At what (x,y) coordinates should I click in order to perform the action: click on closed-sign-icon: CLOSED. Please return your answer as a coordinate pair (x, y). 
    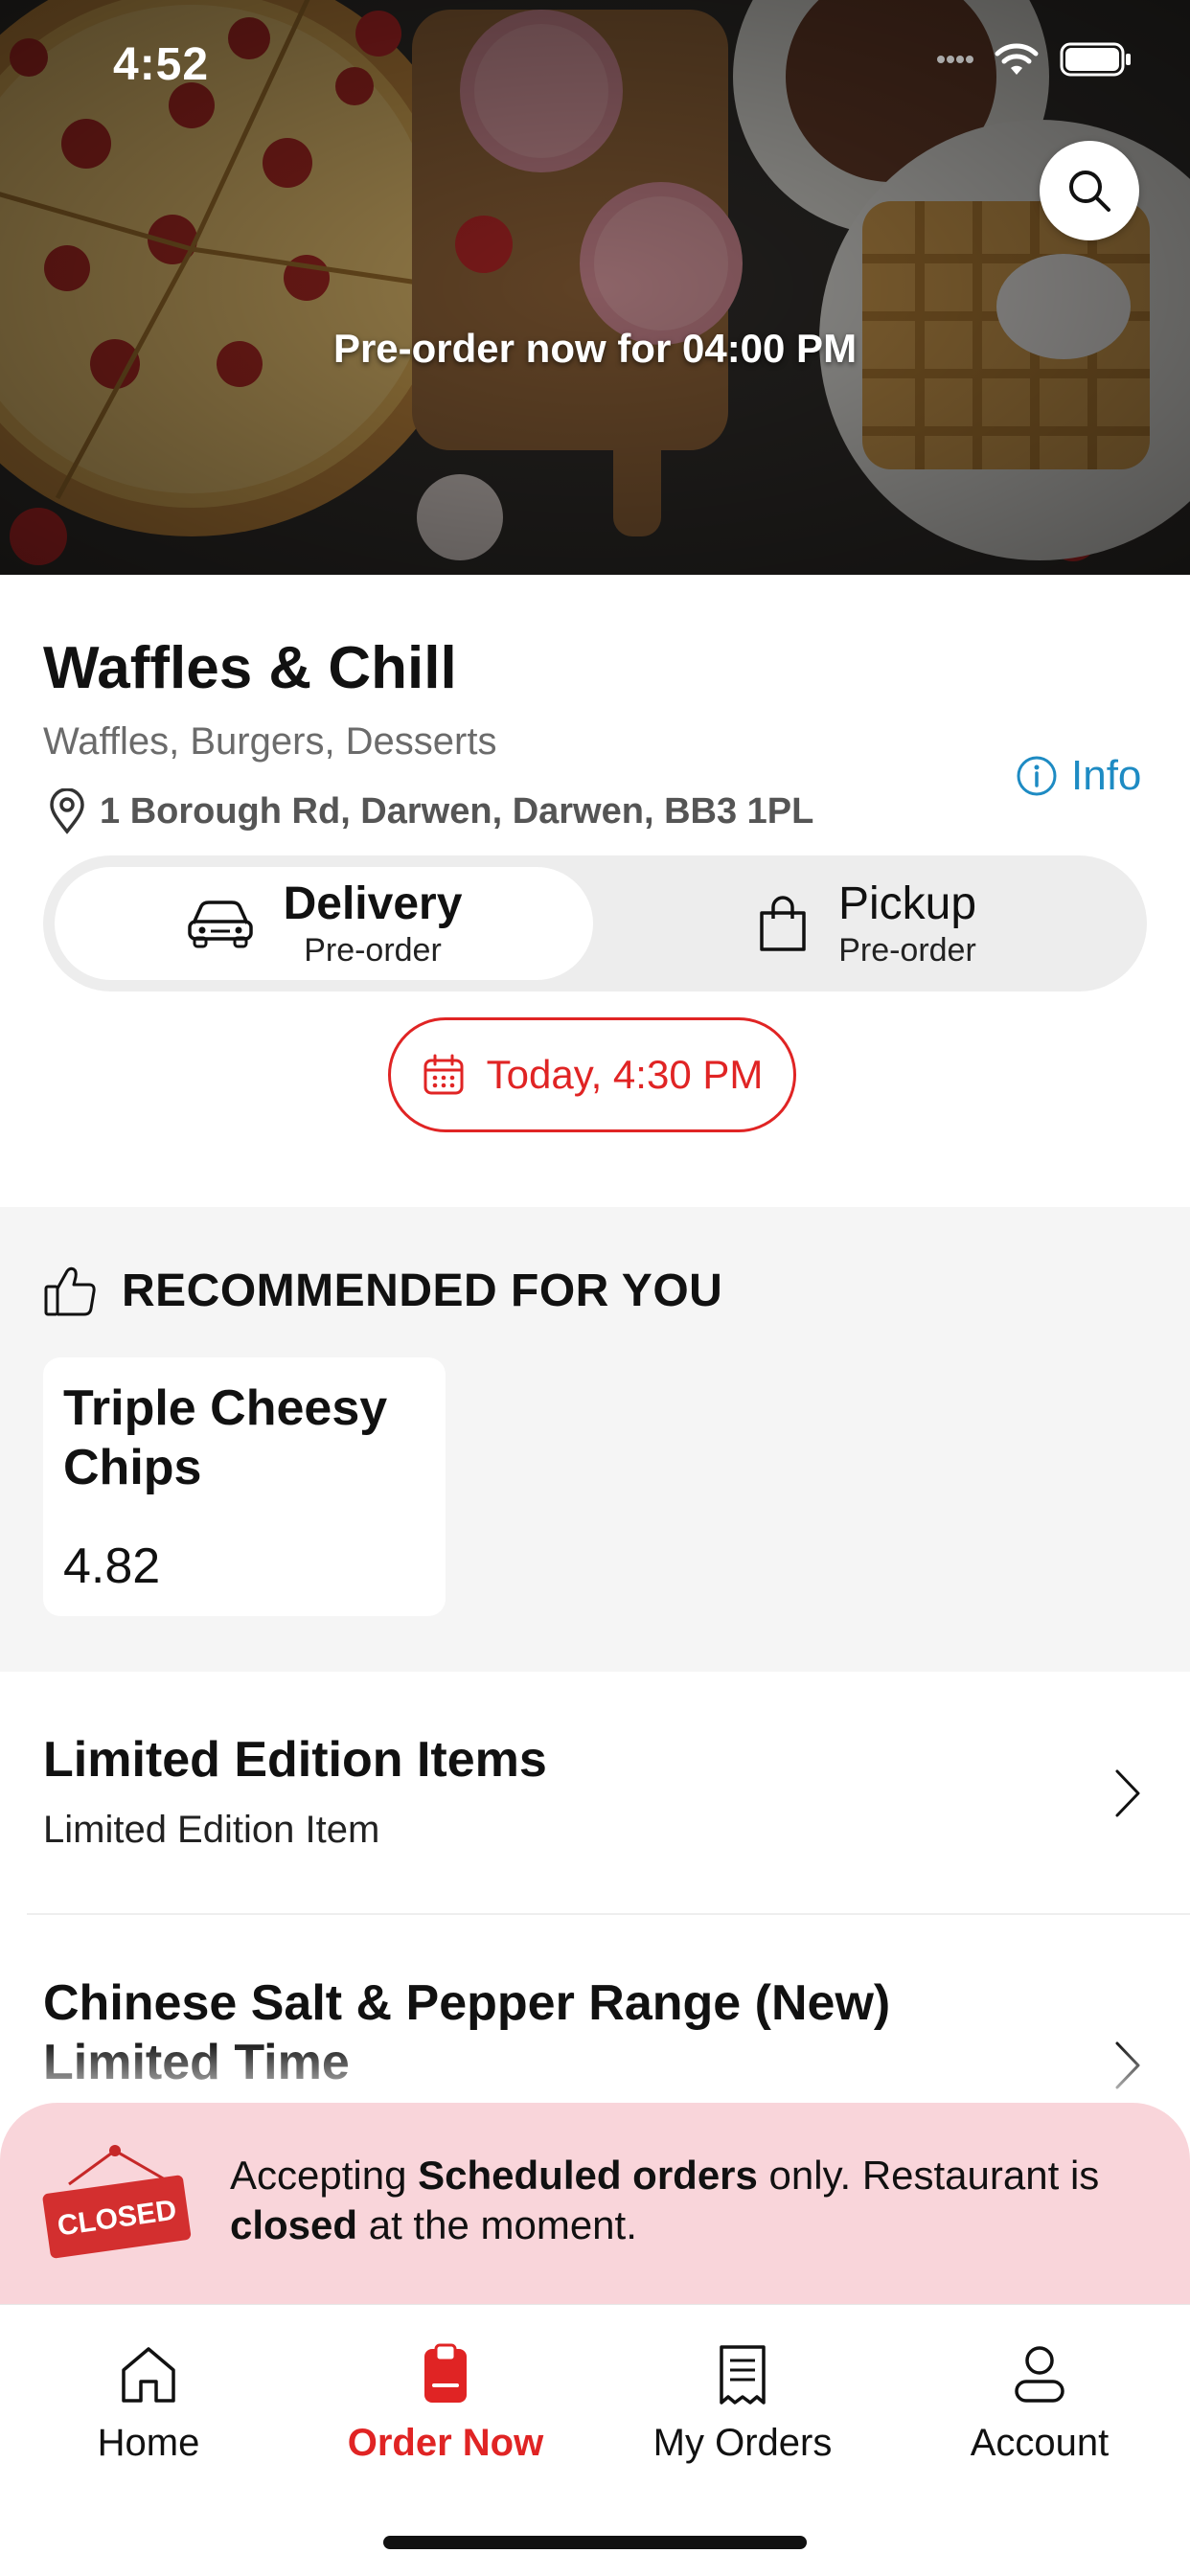
    Looking at the image, I should click on (117, 2202).